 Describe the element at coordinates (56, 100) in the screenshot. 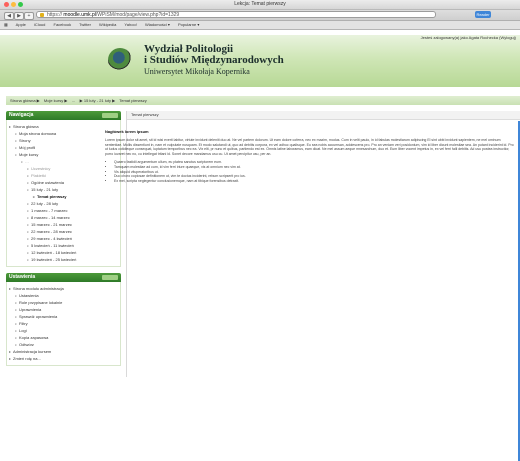

I see `breadcrumb-item: Moje kursy ▶` at that location.